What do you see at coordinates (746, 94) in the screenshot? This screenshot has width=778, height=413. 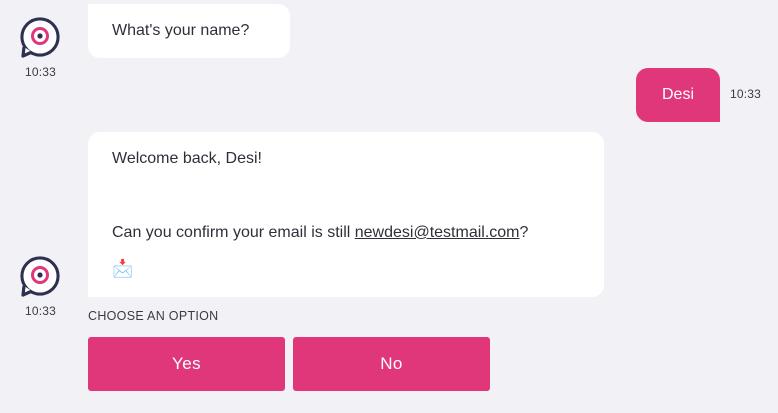 I see `user-message-time: 10:33` at bounding box center [746, 94].